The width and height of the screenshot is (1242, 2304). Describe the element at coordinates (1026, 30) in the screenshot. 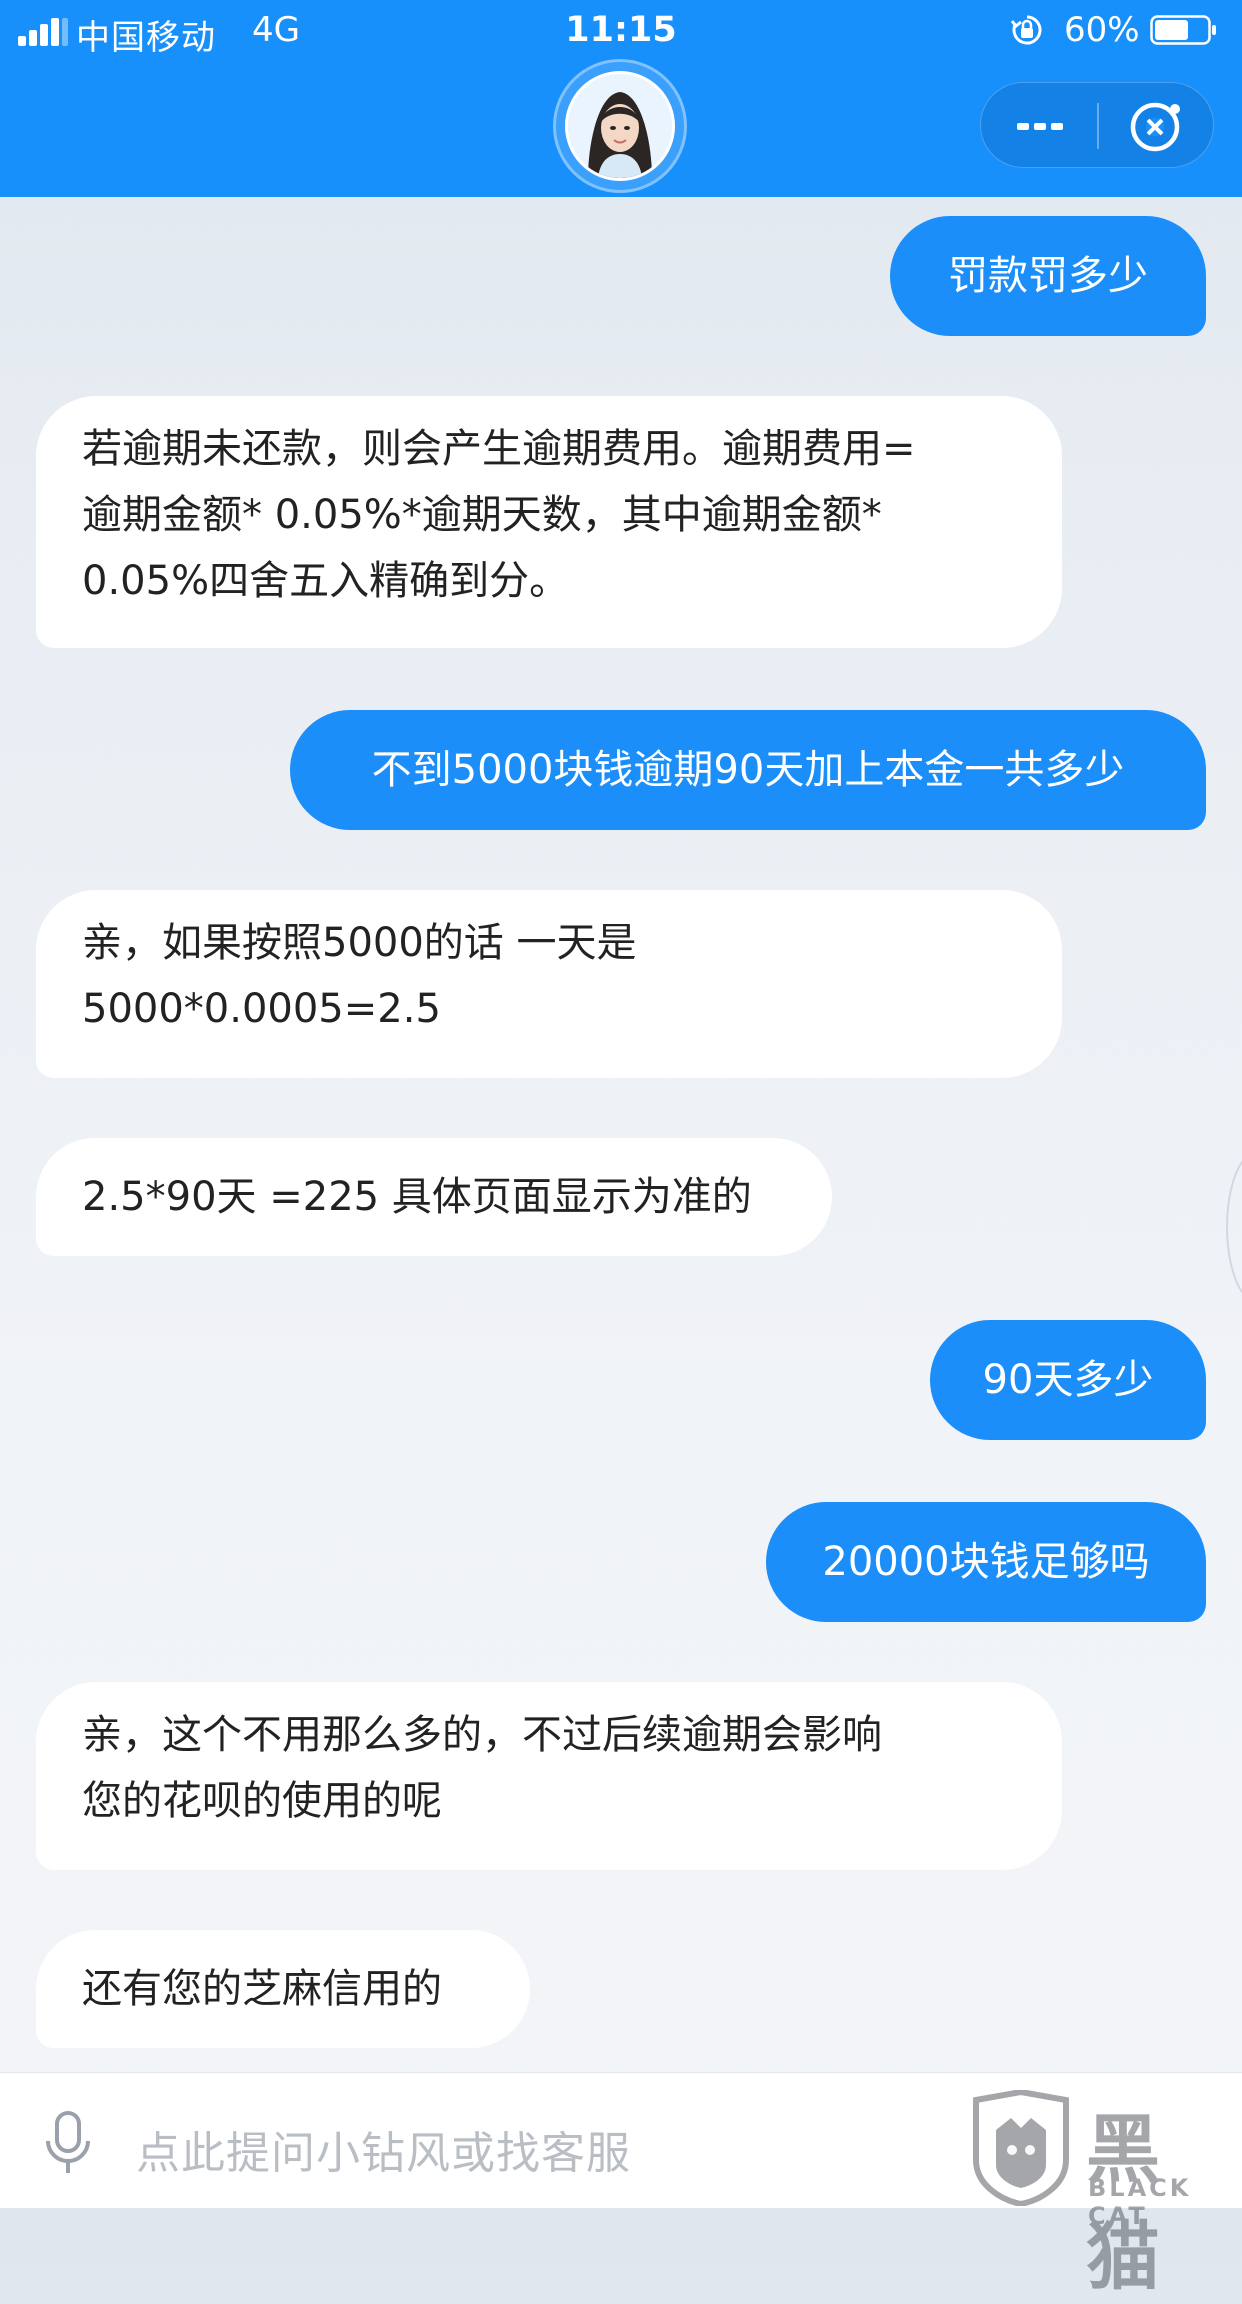

I see `rotation-lock-icon` at that location.